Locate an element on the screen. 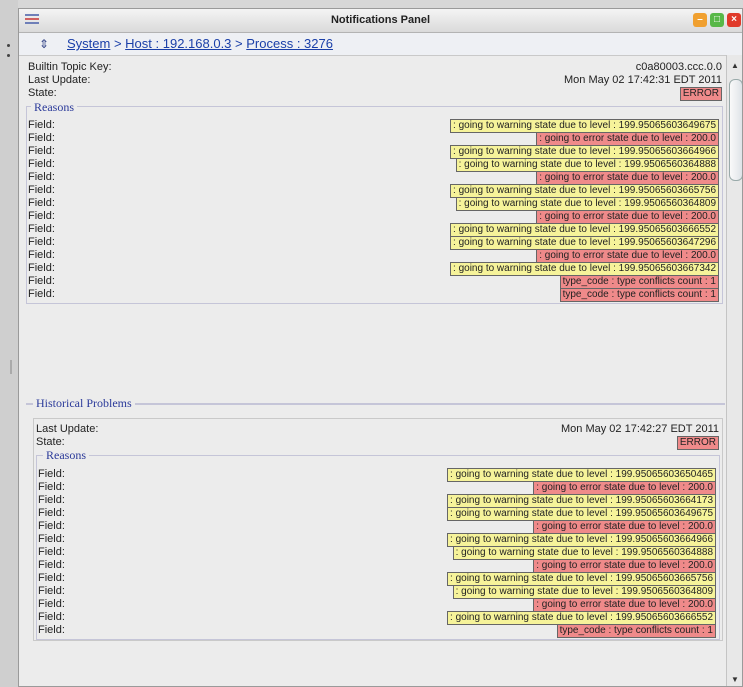  vertical-scrollbar: ▲ ▼ is located at coordinates (734, 370).